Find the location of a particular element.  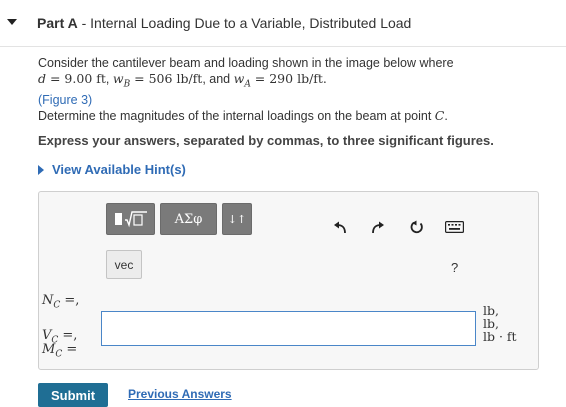

redo-icon is located at coordinates (378, 227).